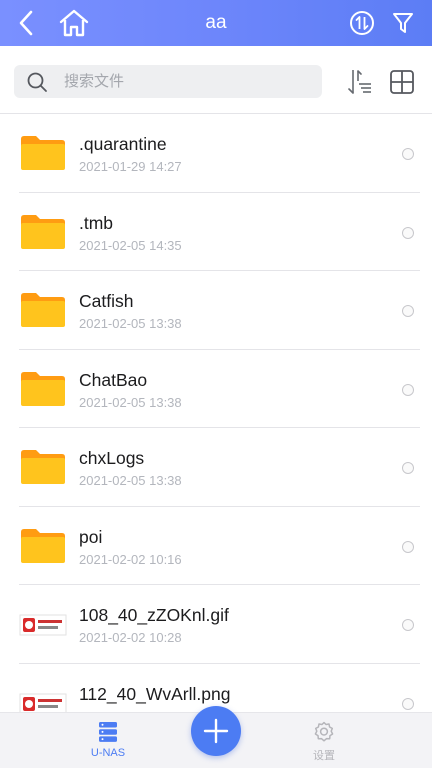 The width and height of the screenshot is (432, 768). I want to click on sort-circle-icon, so click(362, 23).